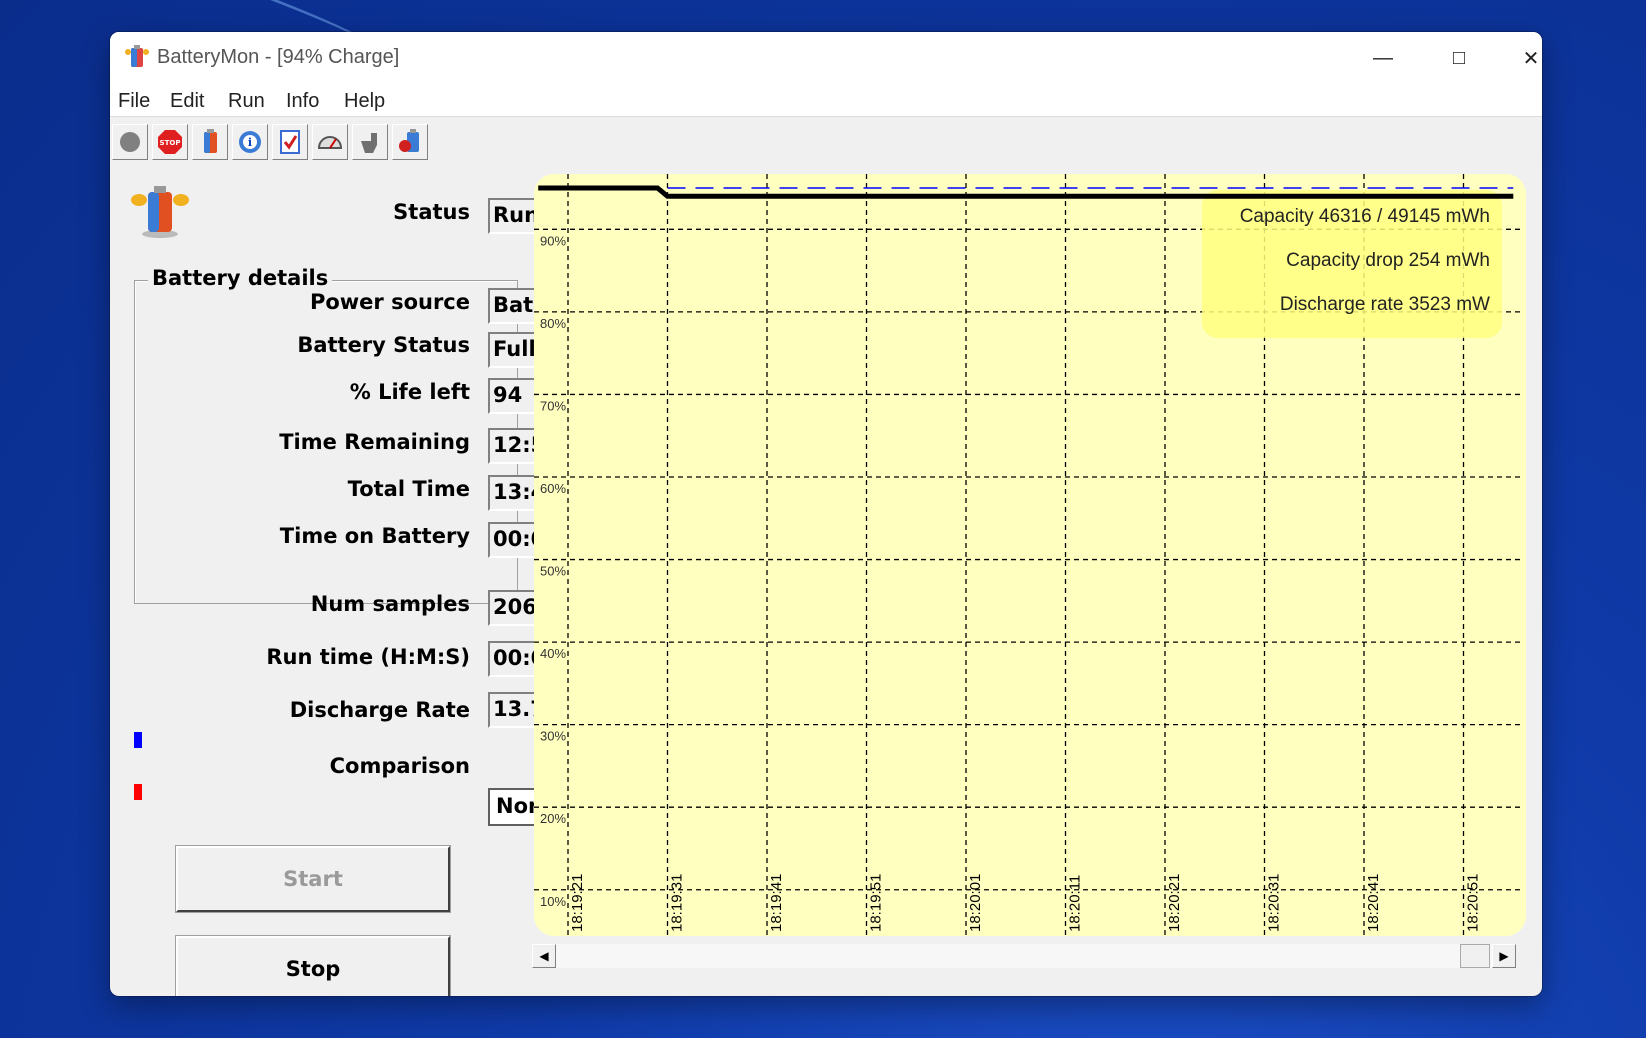 This screenshot has width=1646, height=1038. Describe the element at coordinates (370, 142) in the screenshot. I see `pointer-icon` at that location.